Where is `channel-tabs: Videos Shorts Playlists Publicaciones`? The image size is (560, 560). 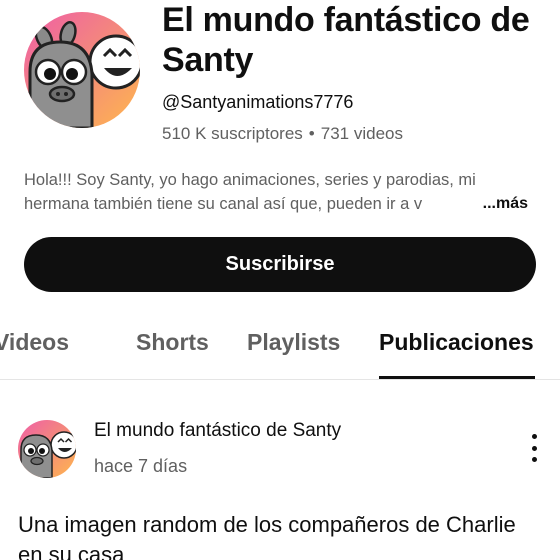
channel-tabs: Videos Shorts Playlists Publicaciones is located at coordinates (280, 346).